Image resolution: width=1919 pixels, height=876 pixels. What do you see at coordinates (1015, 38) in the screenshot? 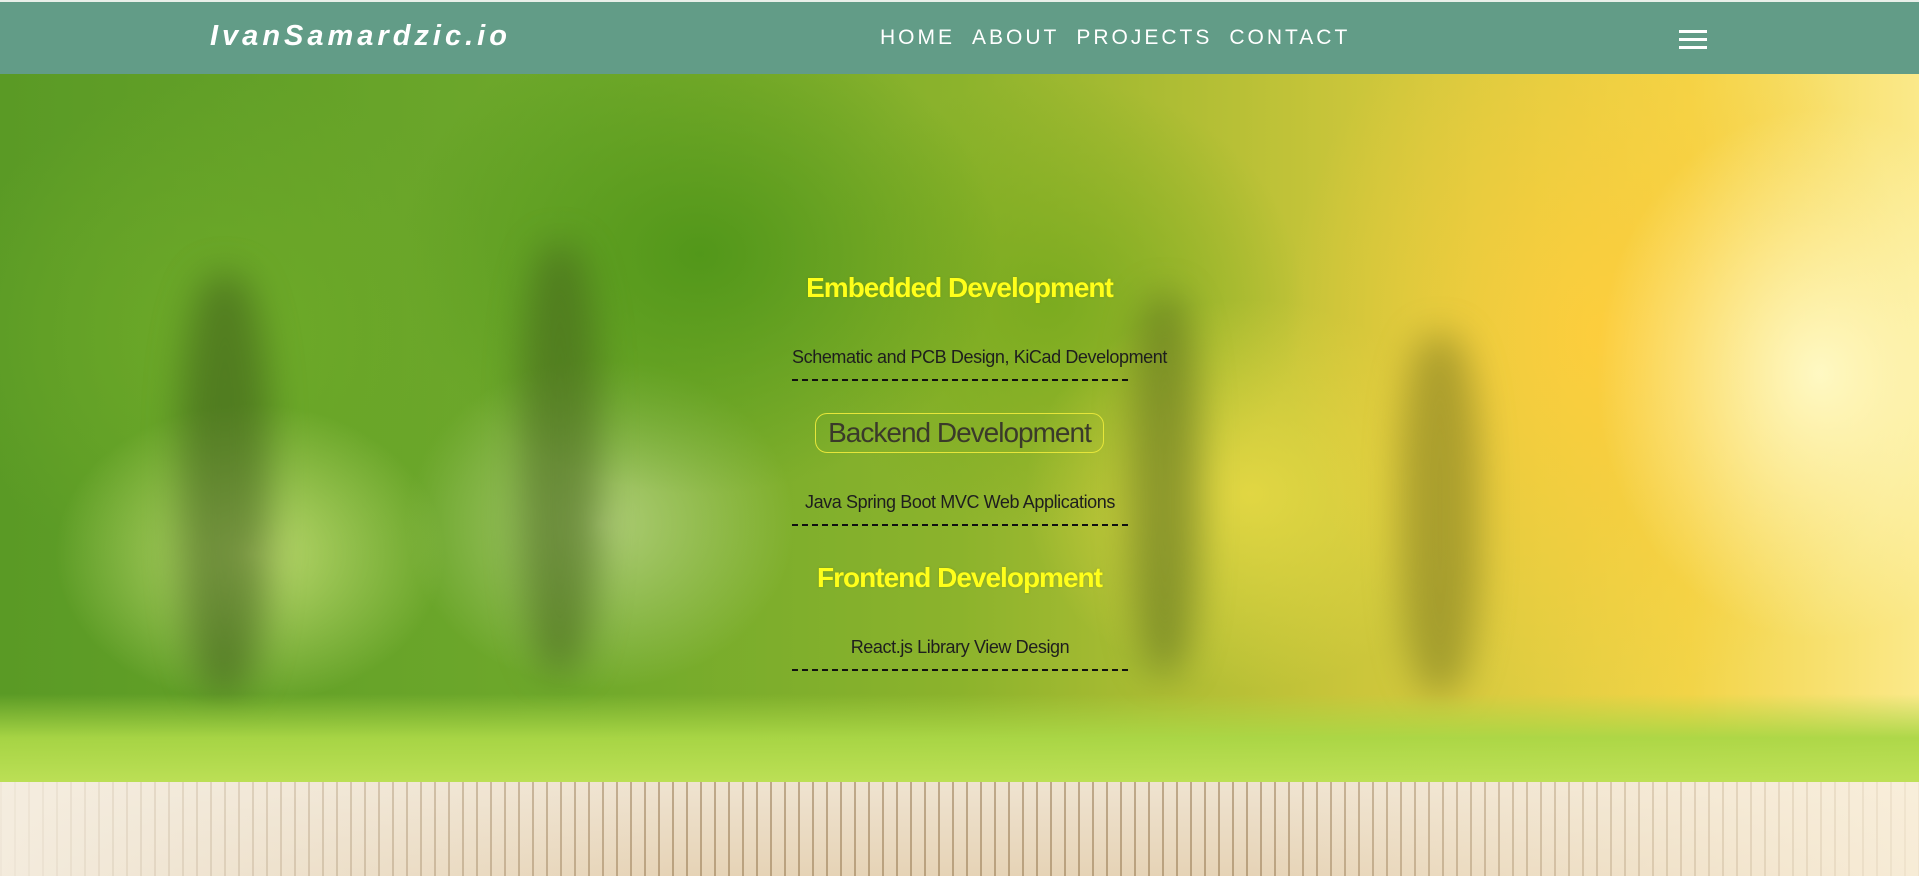
I see `nav-about-link: ABOUT` at bounding box center [1015, 38].